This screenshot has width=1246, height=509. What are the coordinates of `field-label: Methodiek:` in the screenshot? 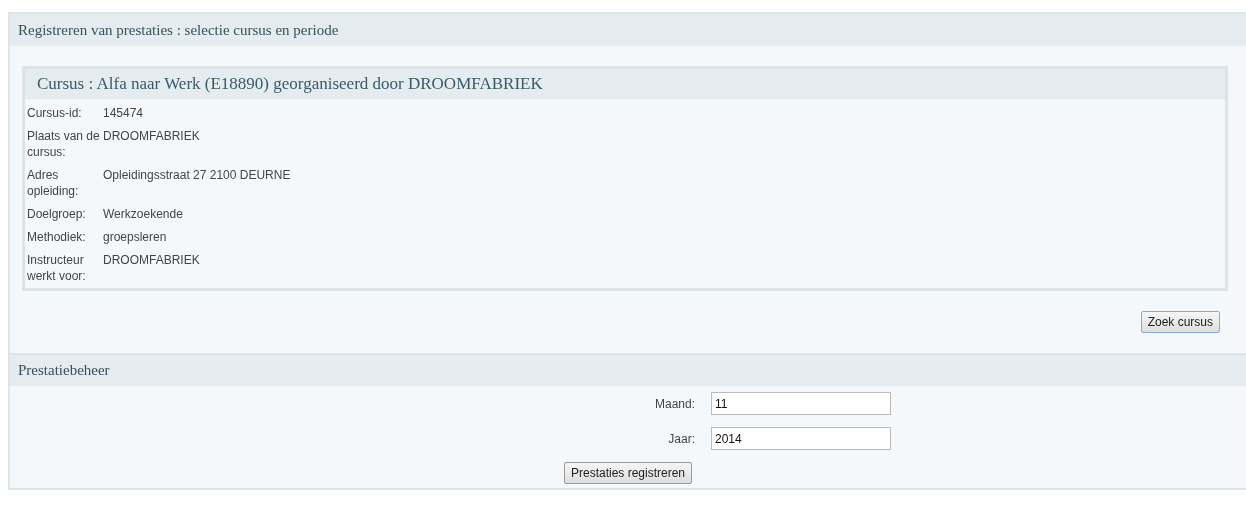 It's located at (57, 237).